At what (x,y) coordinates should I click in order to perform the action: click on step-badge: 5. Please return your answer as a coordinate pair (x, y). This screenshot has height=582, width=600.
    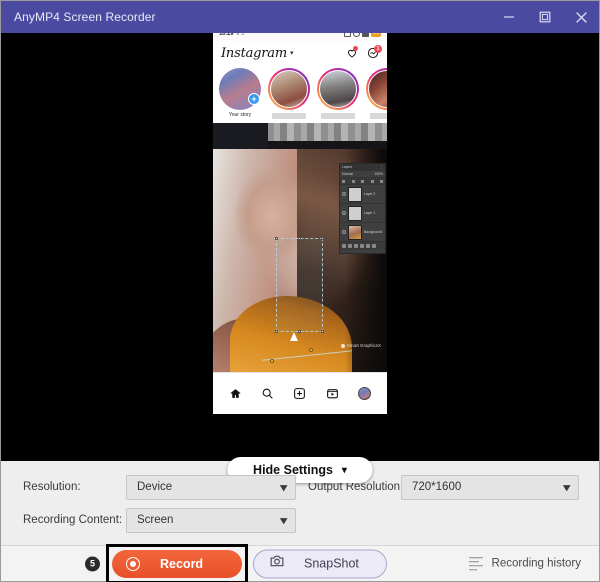
    Looking at the image, I should click on (92, 563).